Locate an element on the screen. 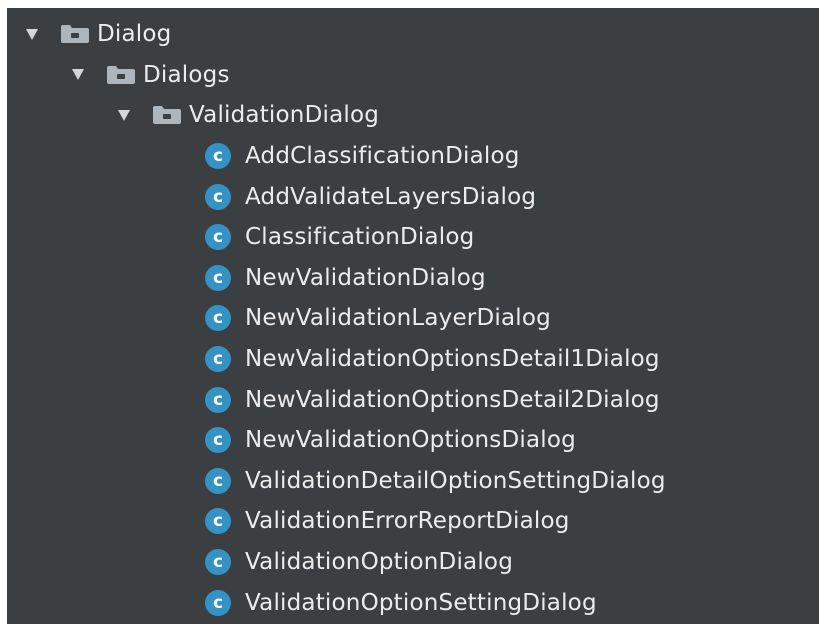  tree-node-label: ValidationOptionDialog is located at coordinates (379, 562).